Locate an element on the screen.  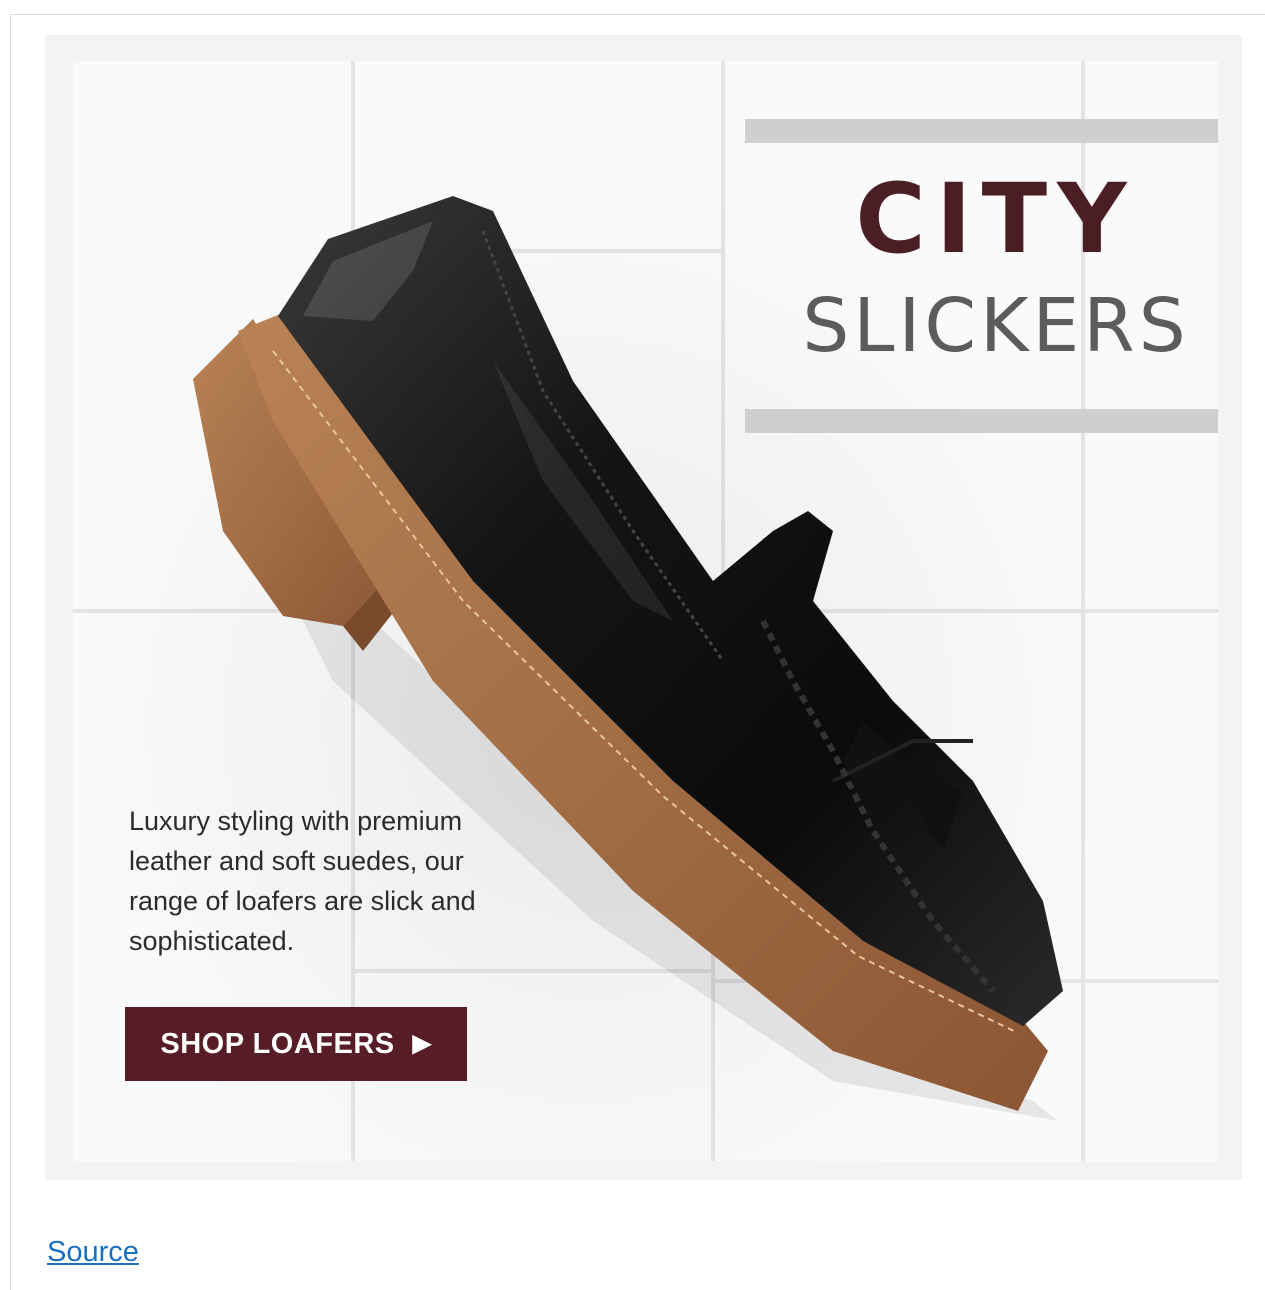
headline-bottom-bar is located at coordinates (981, 421).